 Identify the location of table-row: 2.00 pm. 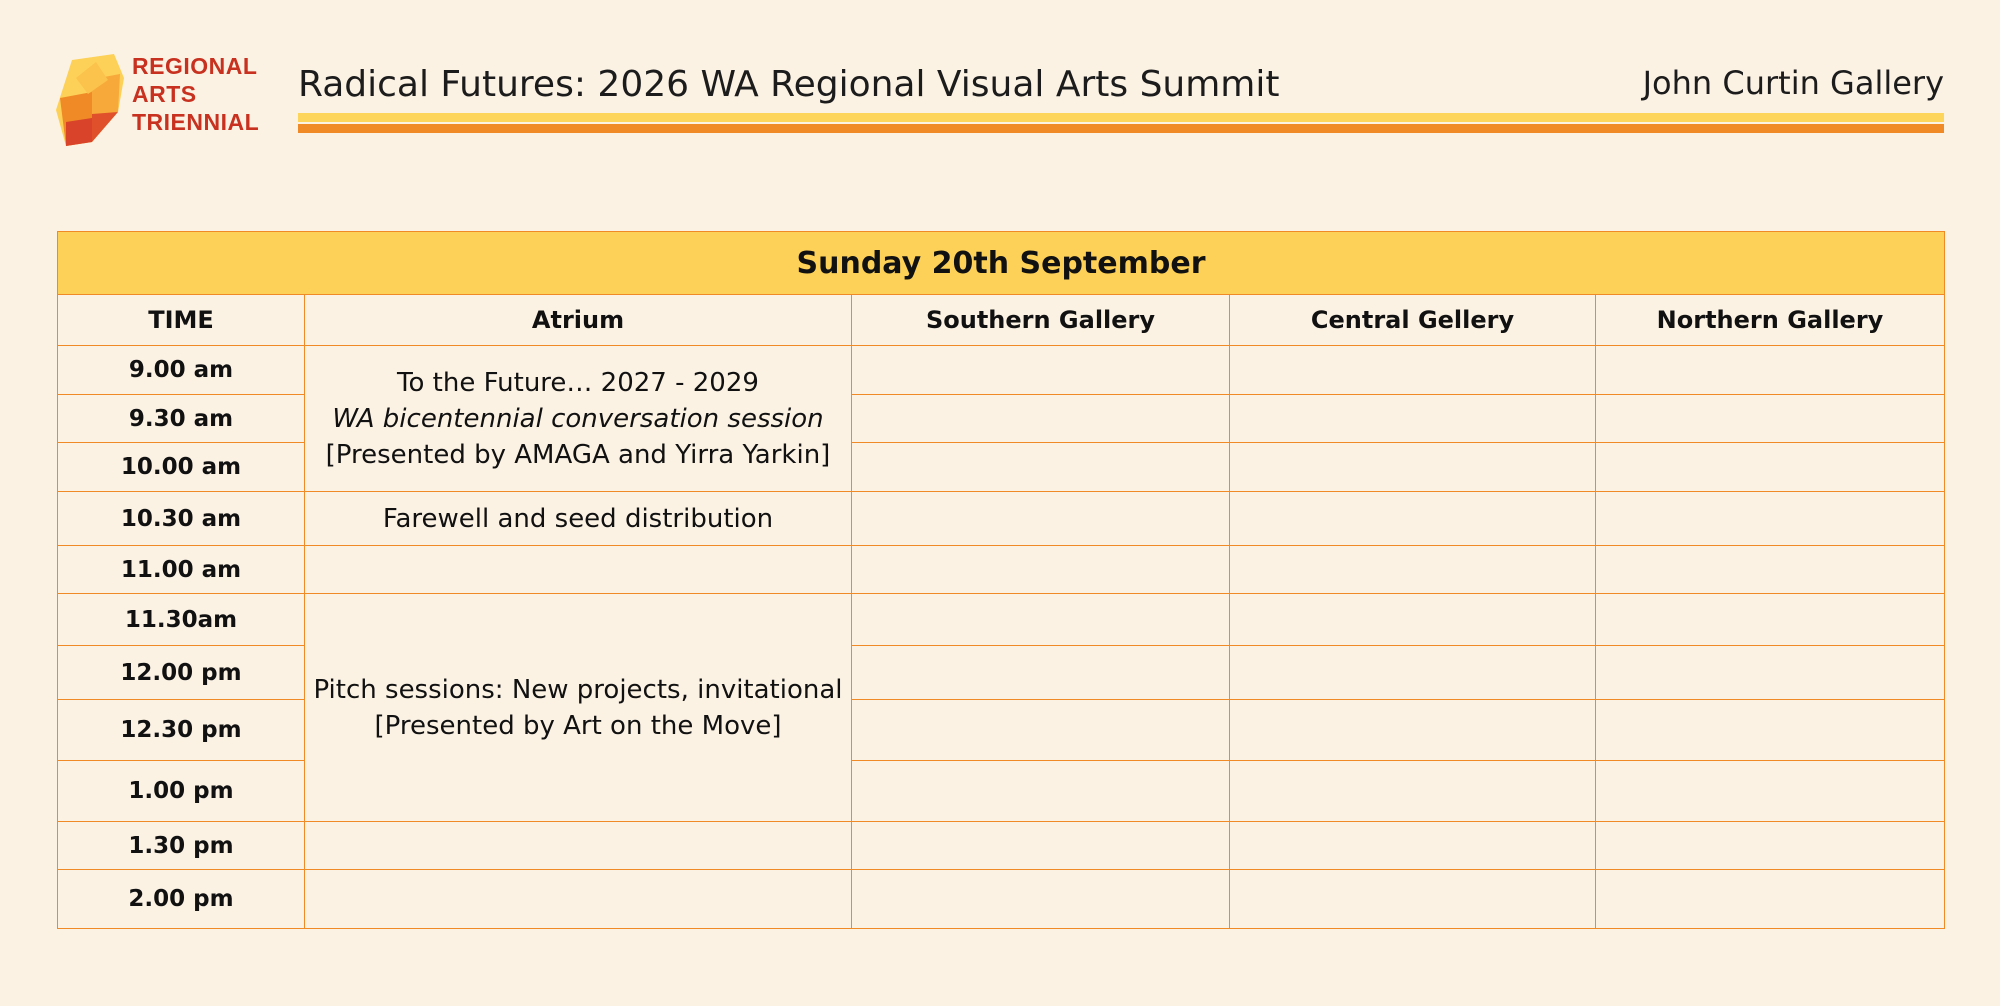
(1001, 899).